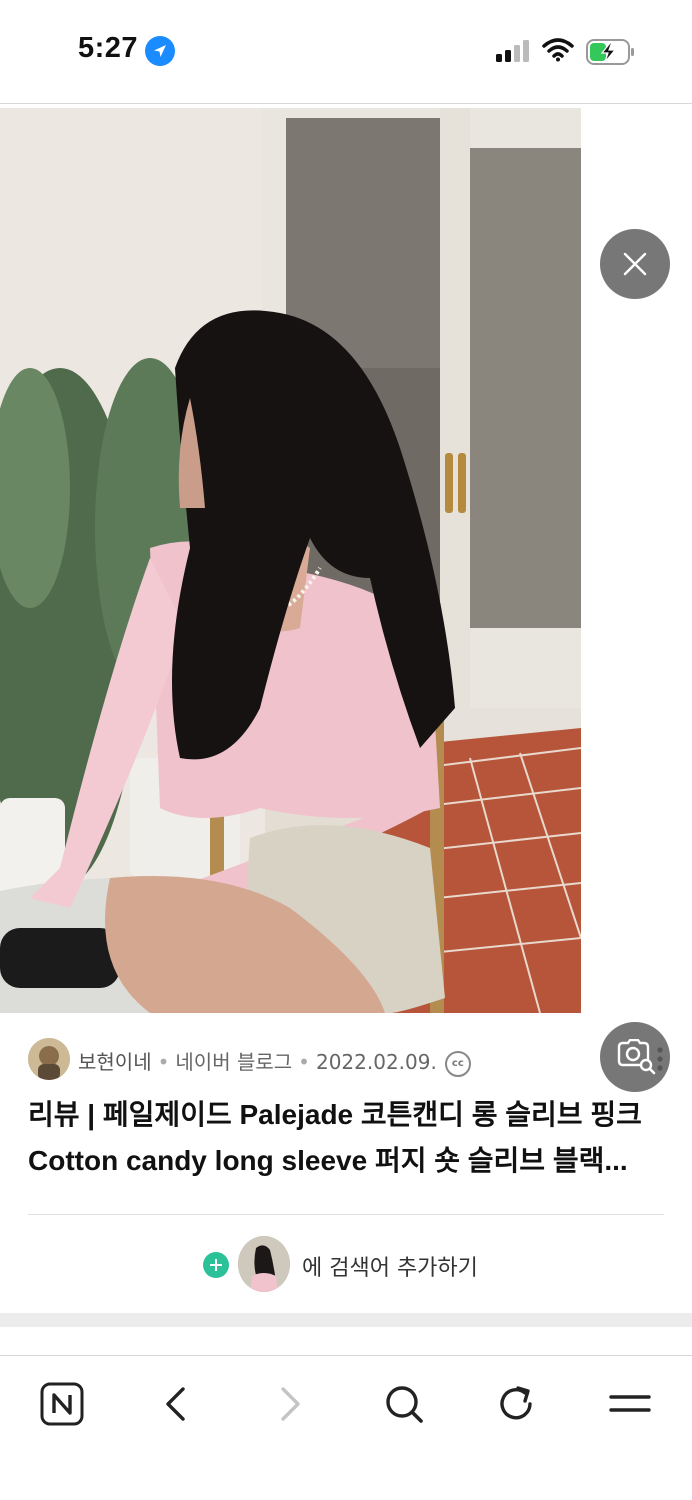 The height and width of the screenshot is (1500, 692). What do you see at coordinates (176, 1404) in the screenshot?
I see `back-icon` at bounding box center [176, 1404].